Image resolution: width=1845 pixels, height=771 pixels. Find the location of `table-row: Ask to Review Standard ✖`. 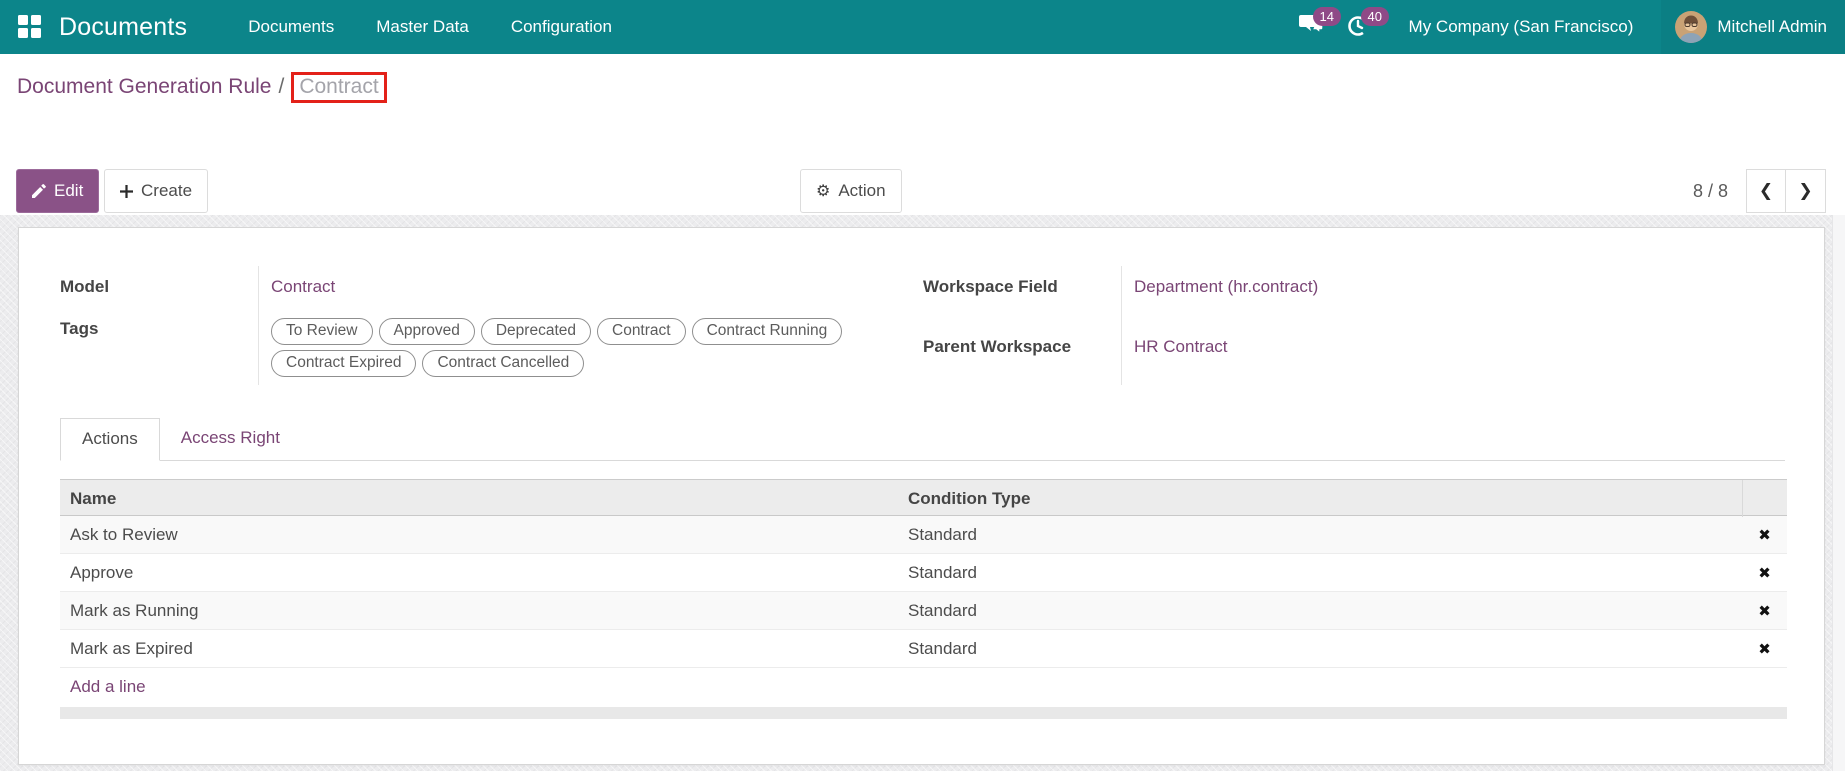

table-row: Ask to Review Standard ✖ is located at coordinates (923, 535).